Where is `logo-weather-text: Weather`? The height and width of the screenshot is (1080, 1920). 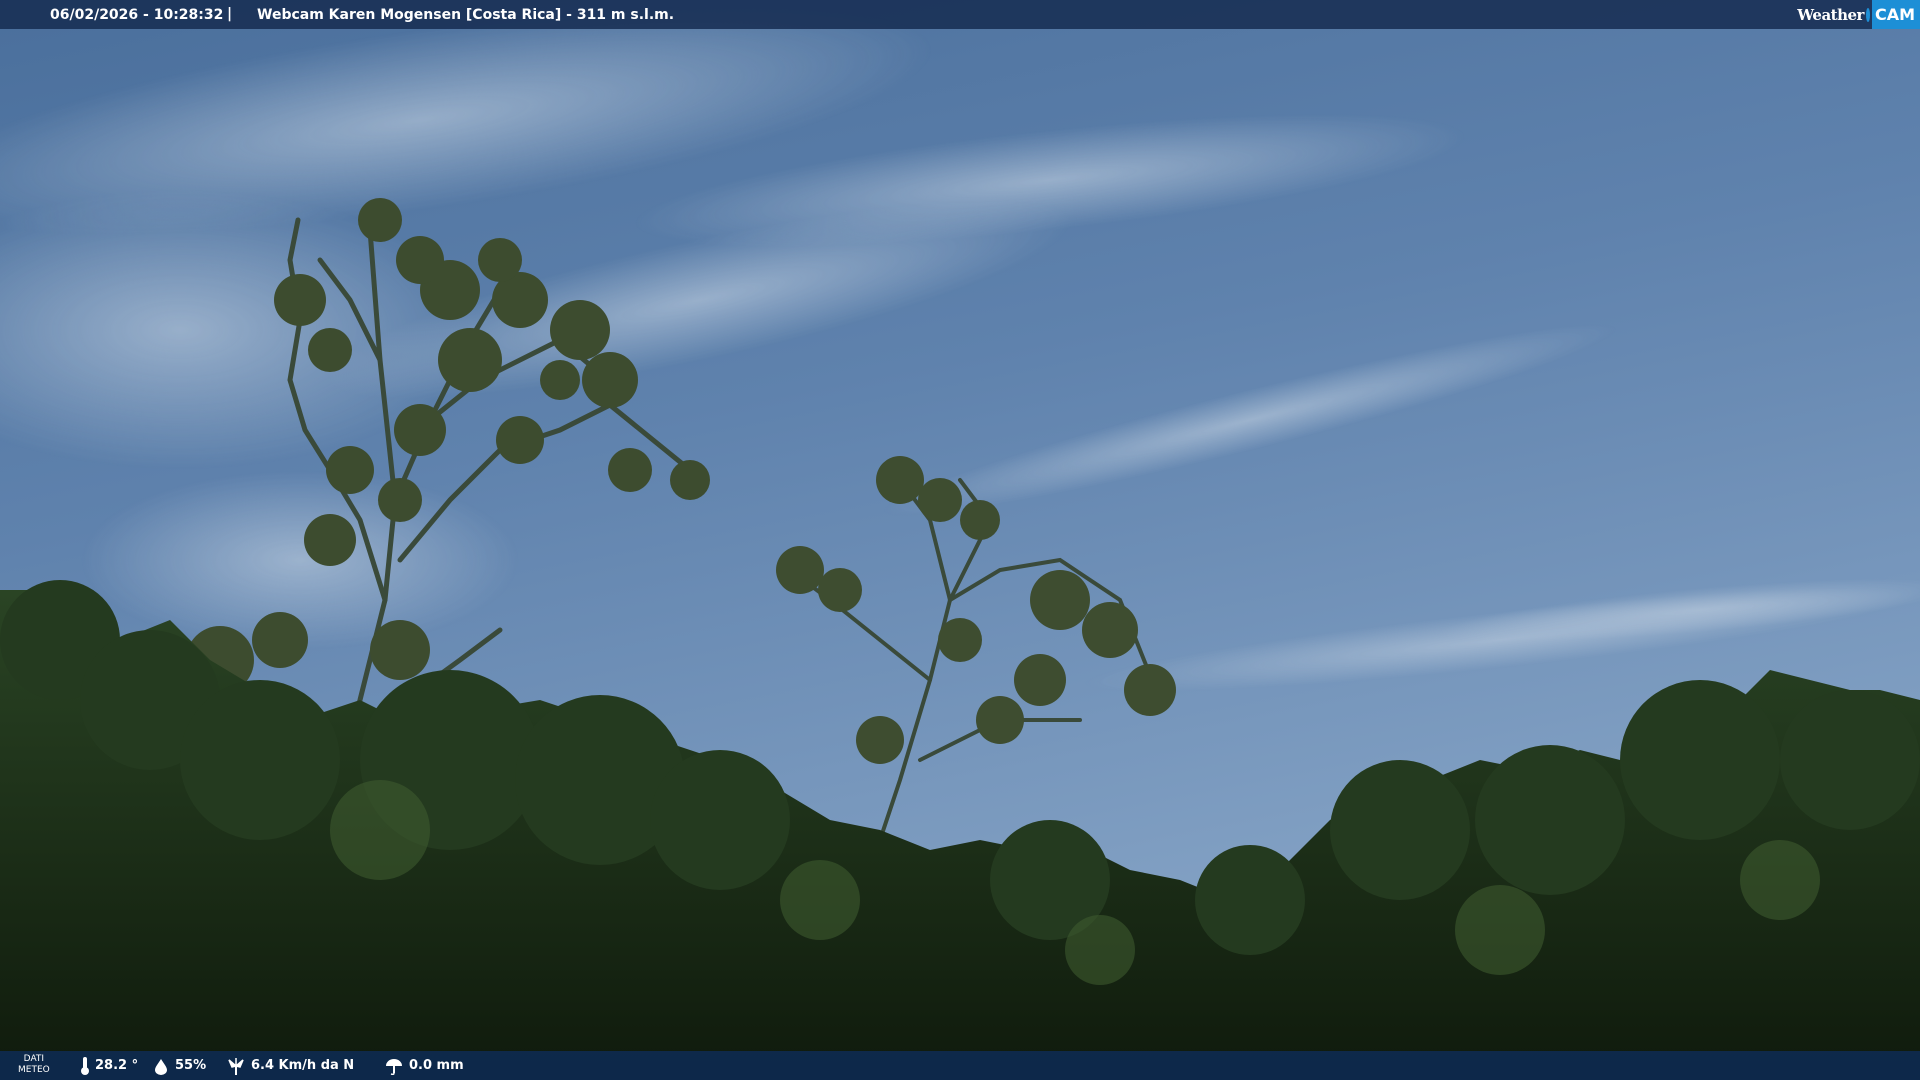 logo-weather-text: Weather is located at coordinates (1830, 14).